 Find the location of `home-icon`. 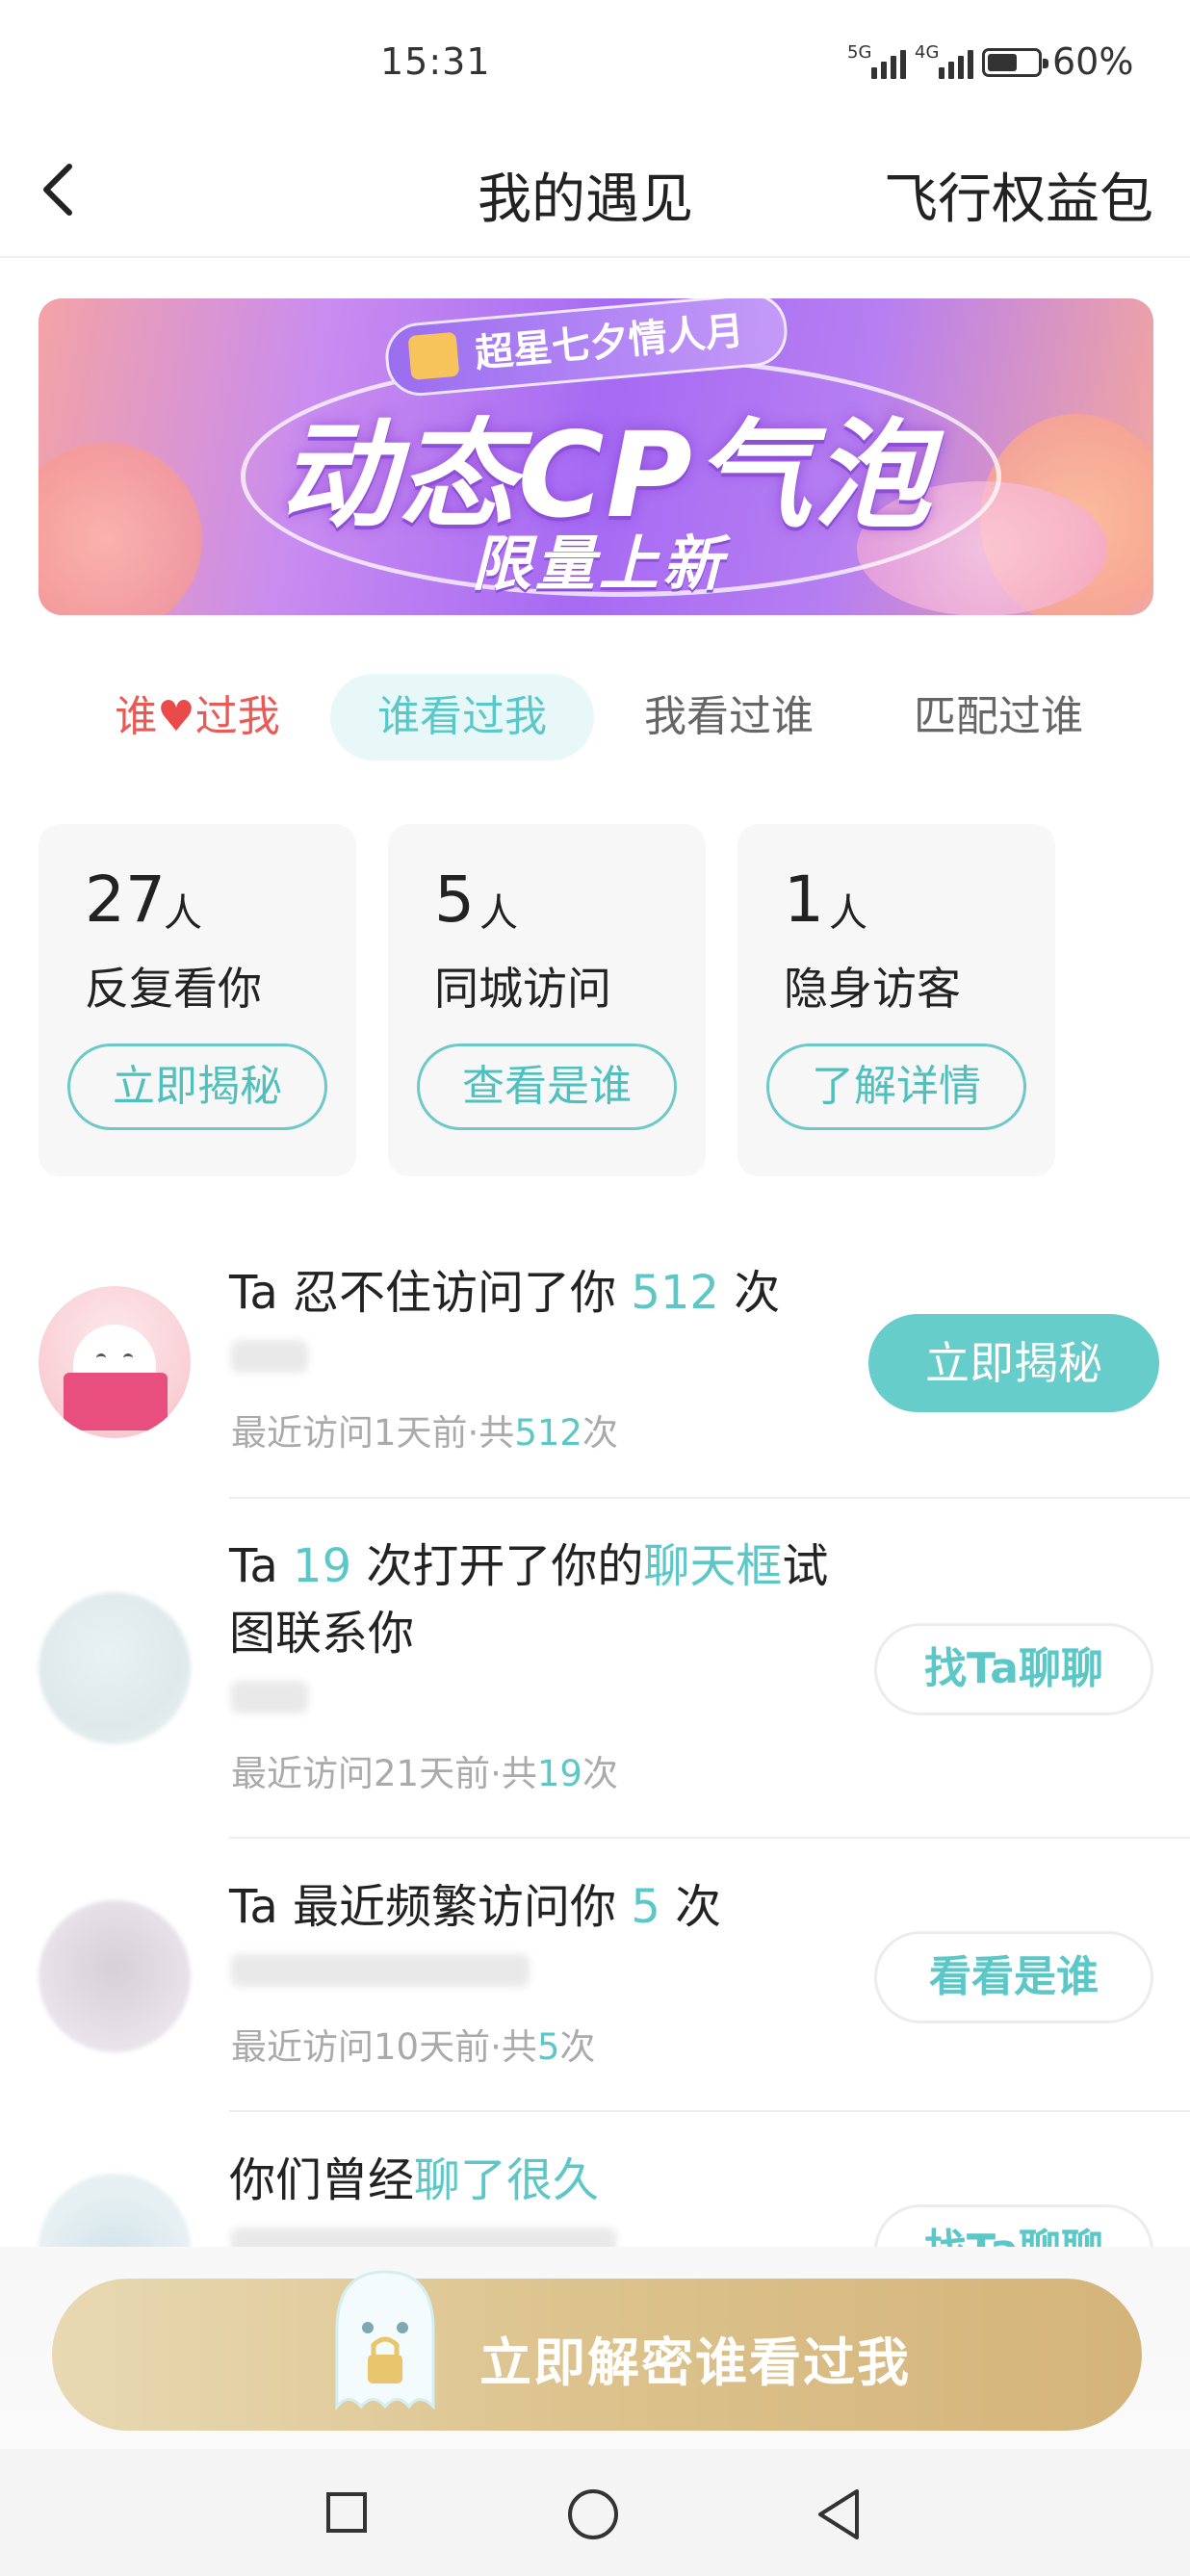

home-icon is located at coordinates (593, 2514).